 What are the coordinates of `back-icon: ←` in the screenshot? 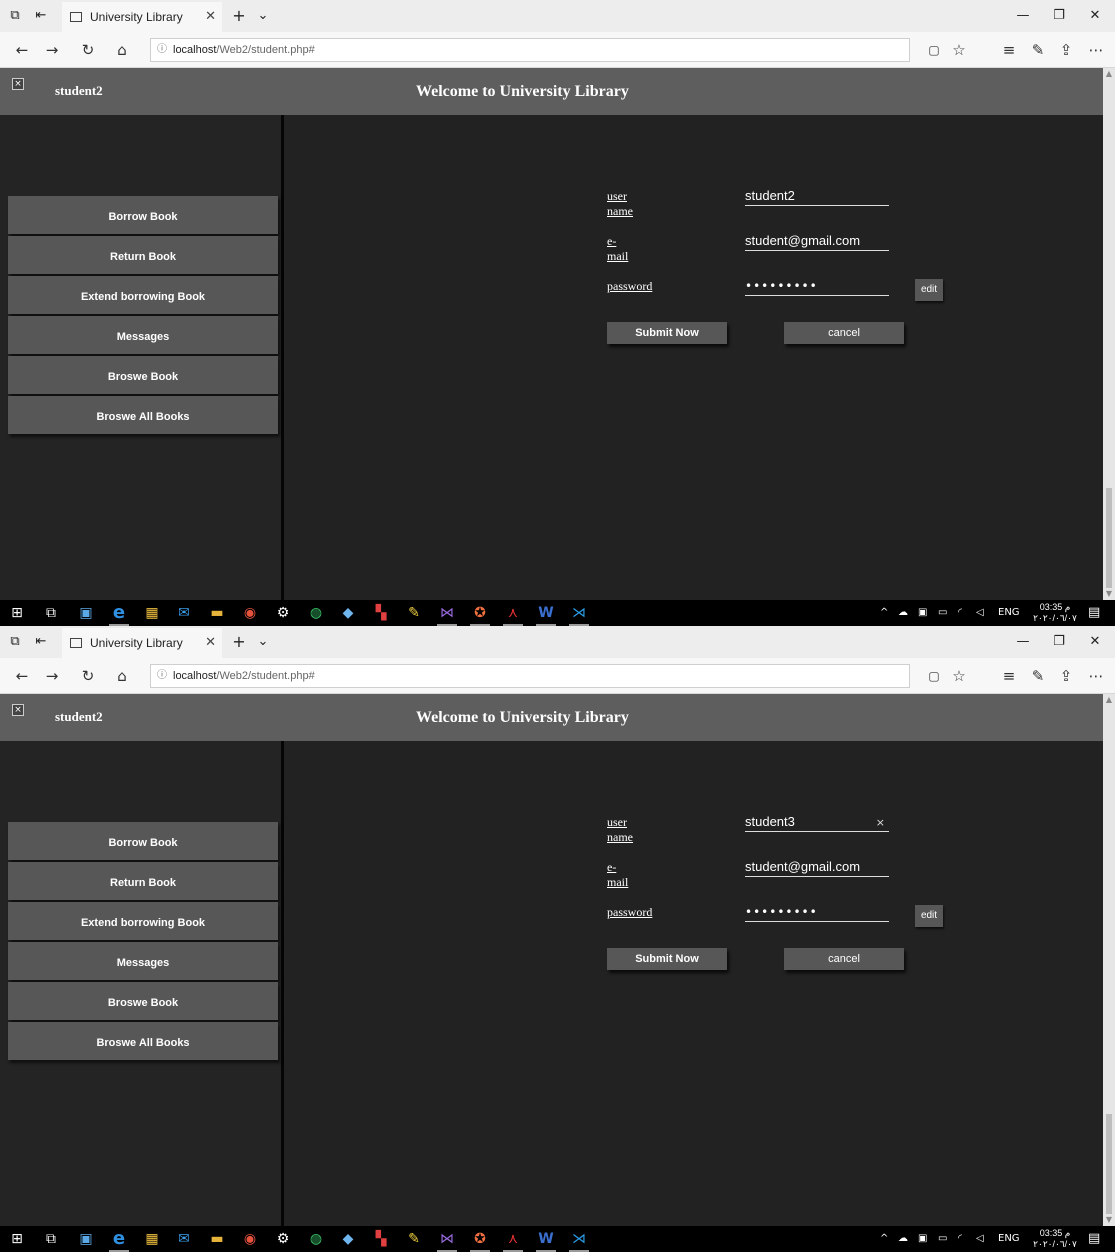 It's located at (22, 50).